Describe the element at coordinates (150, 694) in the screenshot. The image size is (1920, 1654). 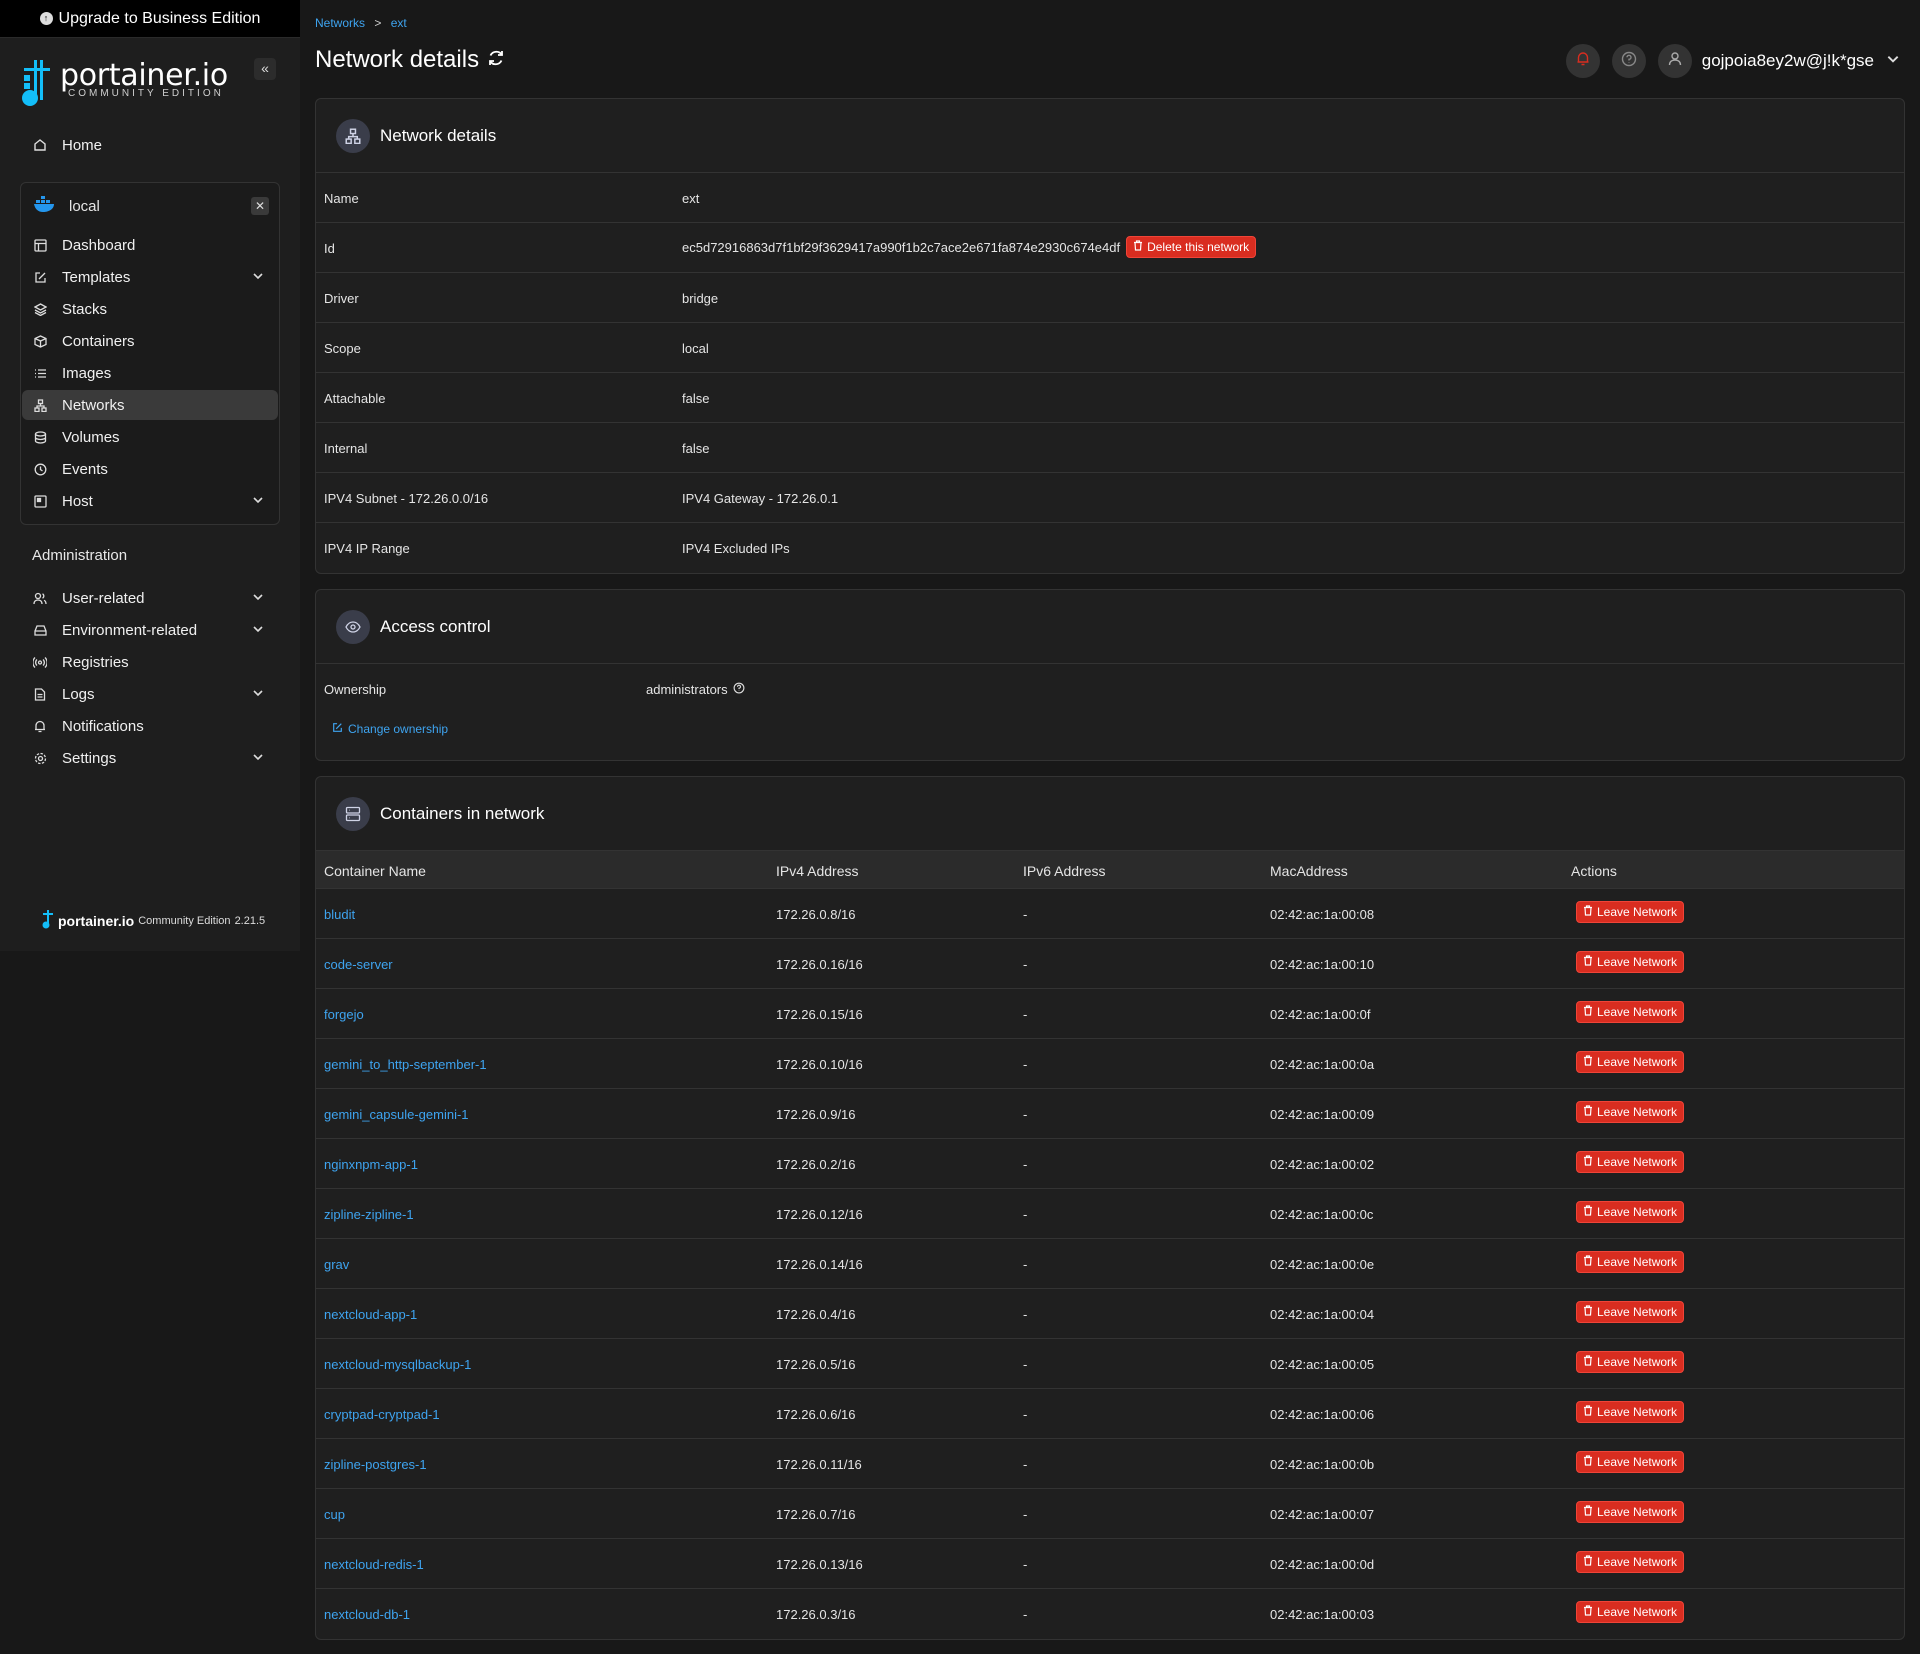
I see `sidebar-item-logs: Logs` at that location.